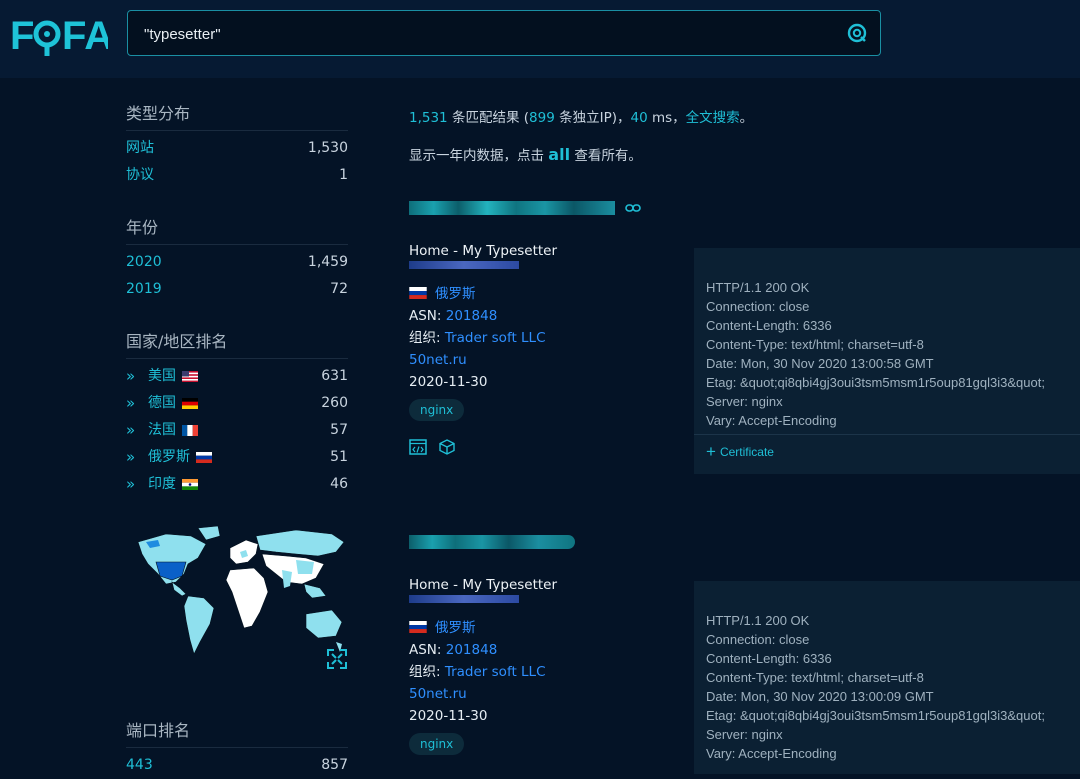 Image resolution: width=1080 pixels, height=779 pixels. What do you see at coordinates (22, 35) in the screenshot?
I see `svg-text: F` at bounding box center [22, 35].